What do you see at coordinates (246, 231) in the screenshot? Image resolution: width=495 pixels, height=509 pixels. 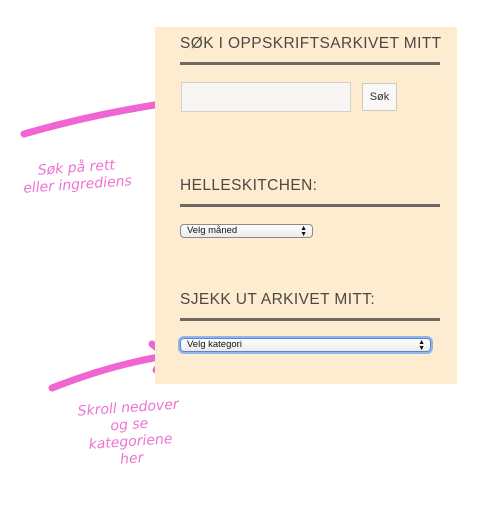 I see `month-select: Velg måned ▲ ▼` at bounding box center [246, 231].